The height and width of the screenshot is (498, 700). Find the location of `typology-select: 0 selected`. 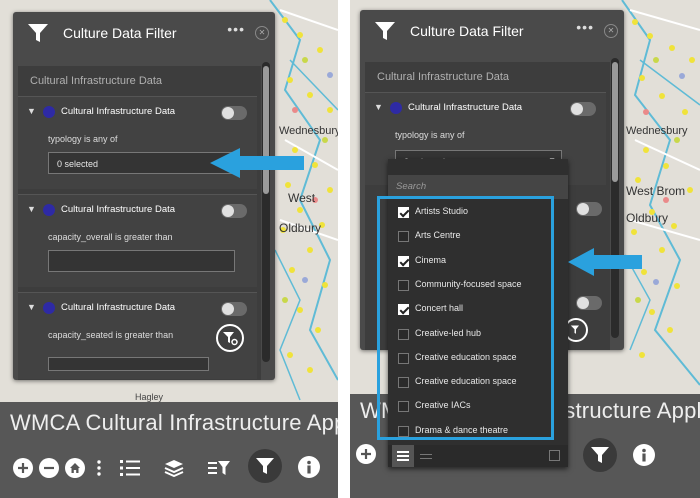

typology-select: 0 selected is located at coordinates (141, 163).